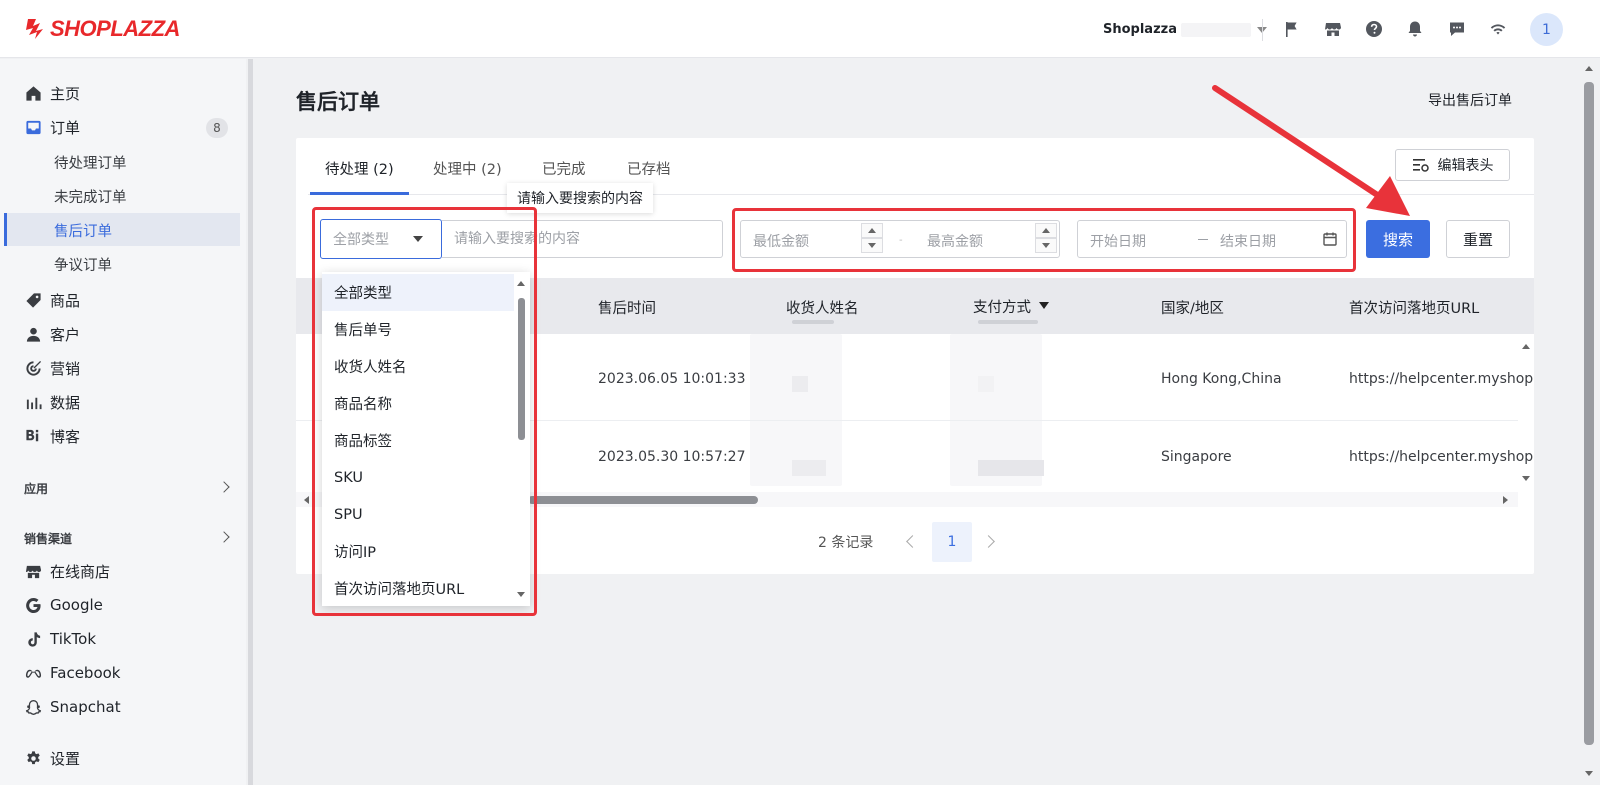  What do you see at coordinates (359, 168) in the screenshot?
I see `tab-pending: 待处理 (2)` at bounding box center [359, 168].